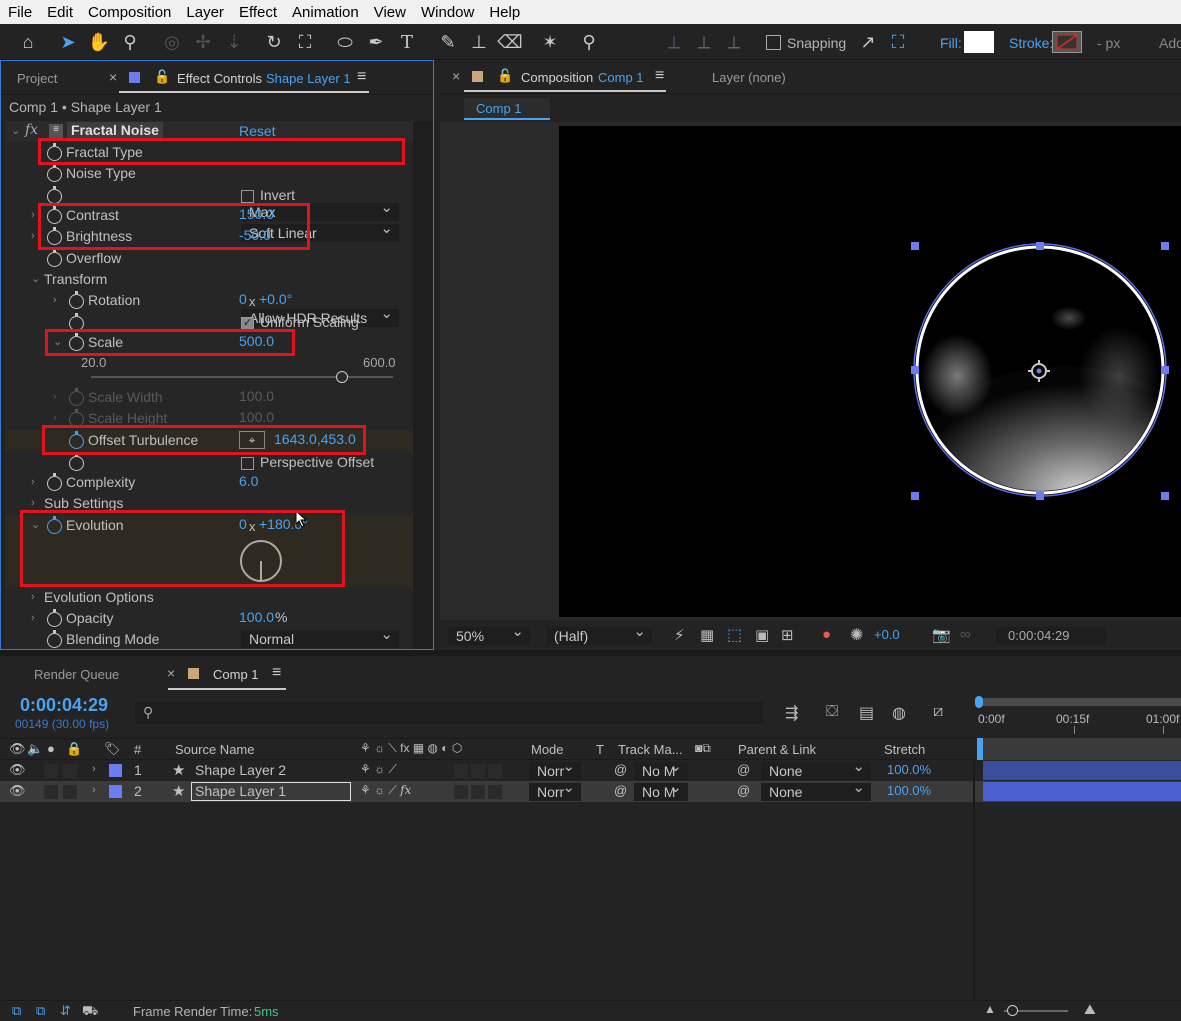  Describe the element at coordinates (345, 42) in the screenshot. I see `ellipse-tool-icon: ⬭` at that location.